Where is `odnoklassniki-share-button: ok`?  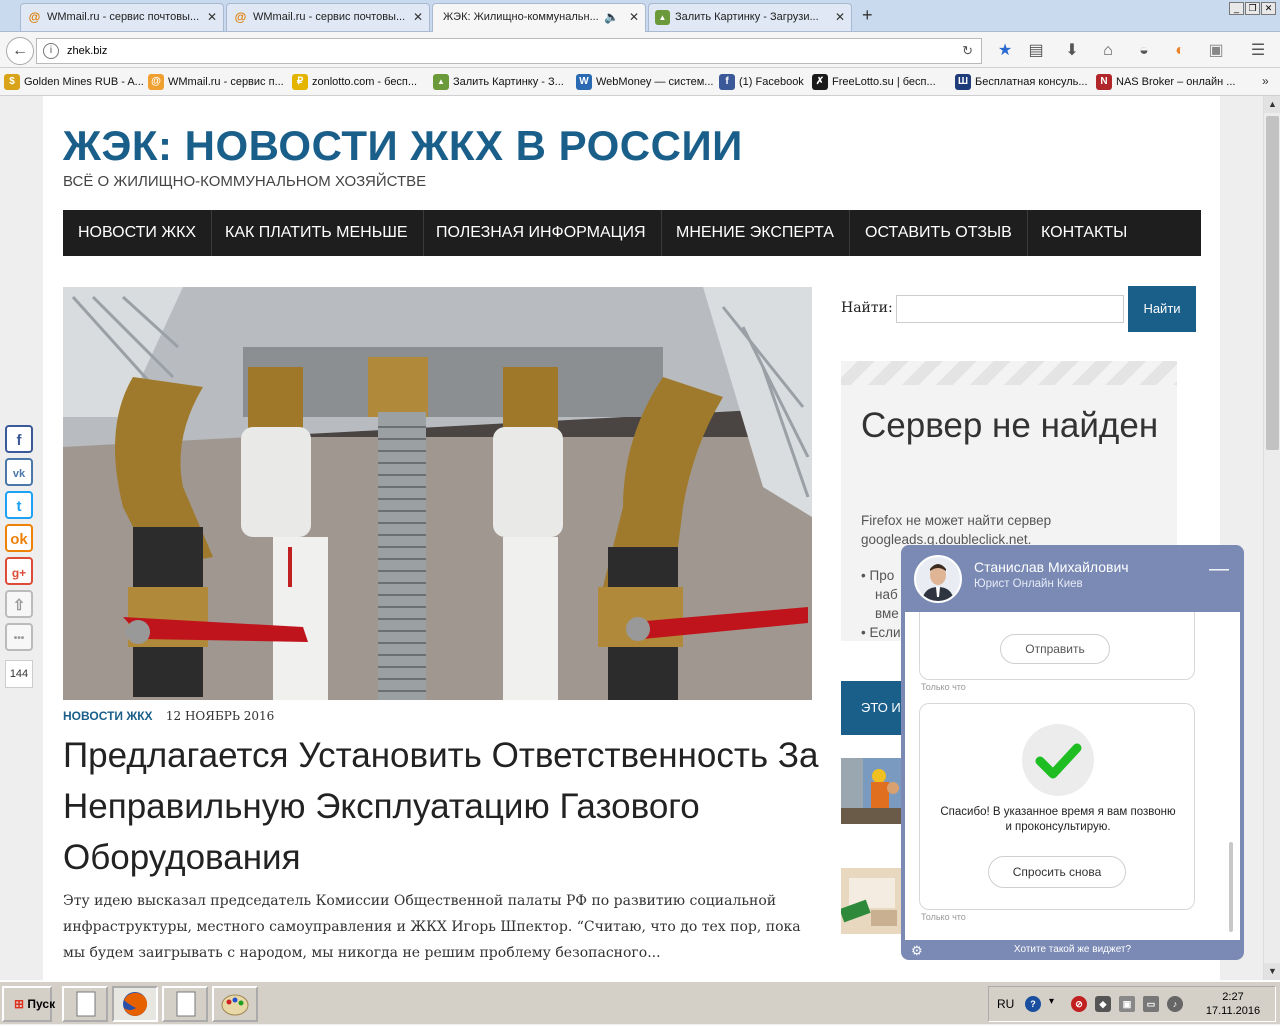 odnoklassniki-share-button: ok is located at coordinates (19, 538).